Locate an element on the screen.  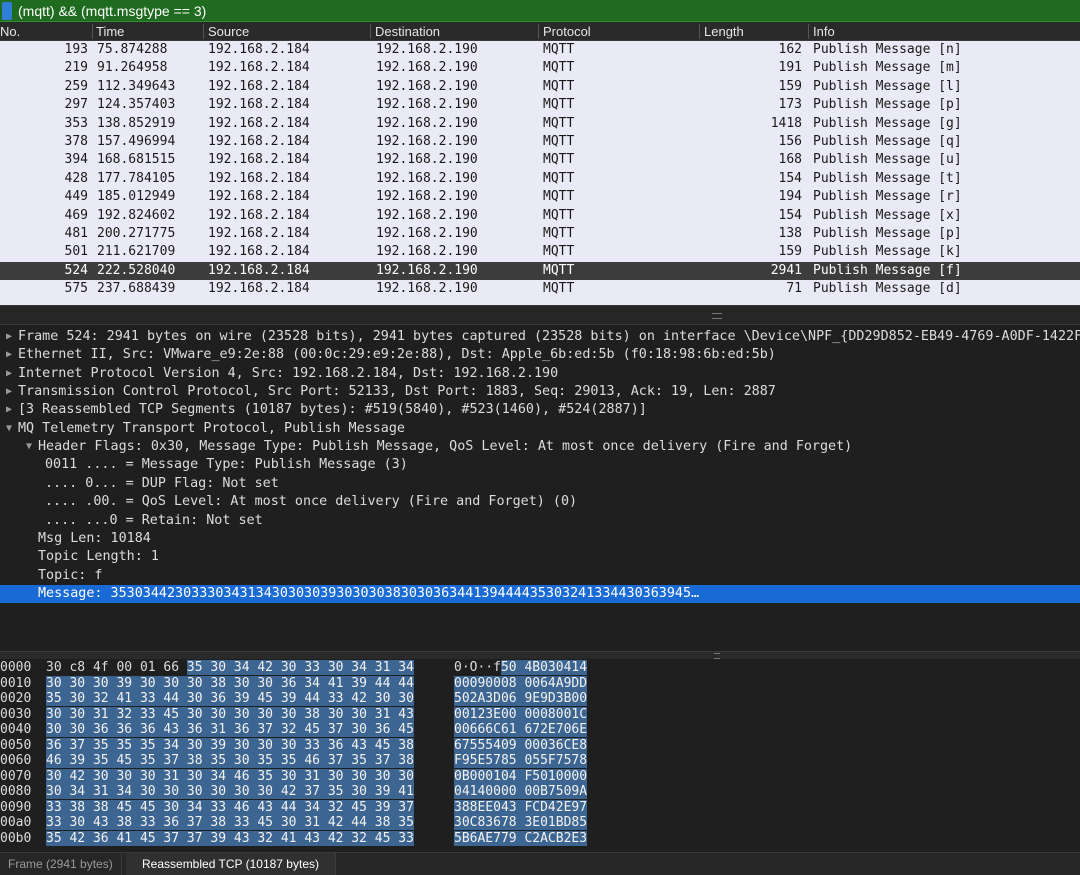
column-header-no: No. is located at coordinates (10, 31).